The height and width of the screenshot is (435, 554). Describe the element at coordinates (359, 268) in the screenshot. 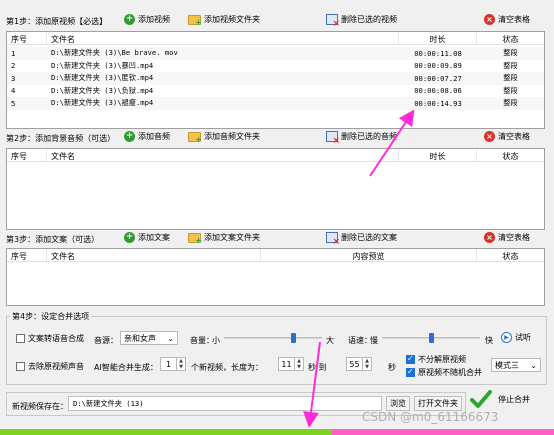

I see `annotation-arrows` at that location.